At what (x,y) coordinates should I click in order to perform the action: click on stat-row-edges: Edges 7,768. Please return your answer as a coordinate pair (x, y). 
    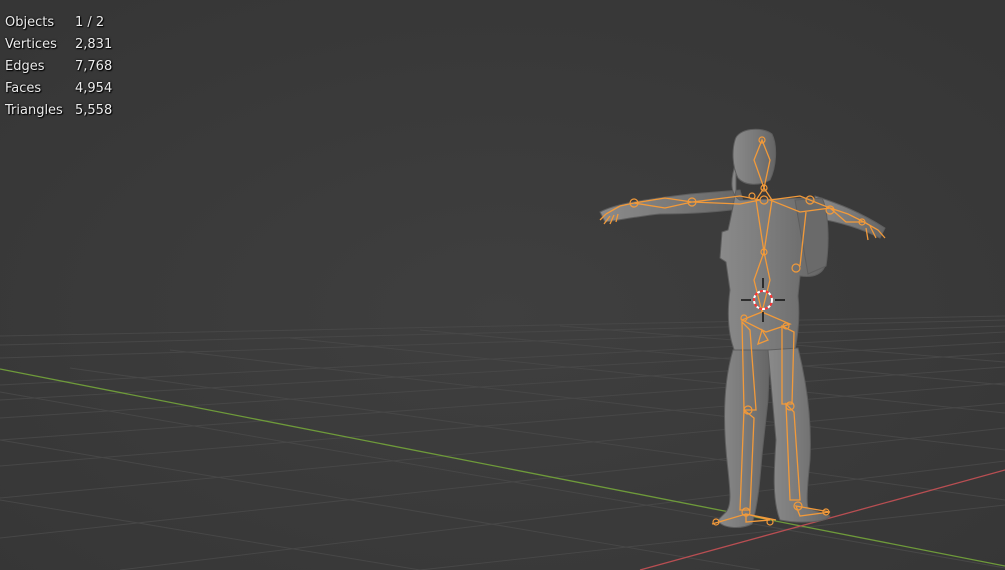
    Looking at the image, I should click on (58, 67).